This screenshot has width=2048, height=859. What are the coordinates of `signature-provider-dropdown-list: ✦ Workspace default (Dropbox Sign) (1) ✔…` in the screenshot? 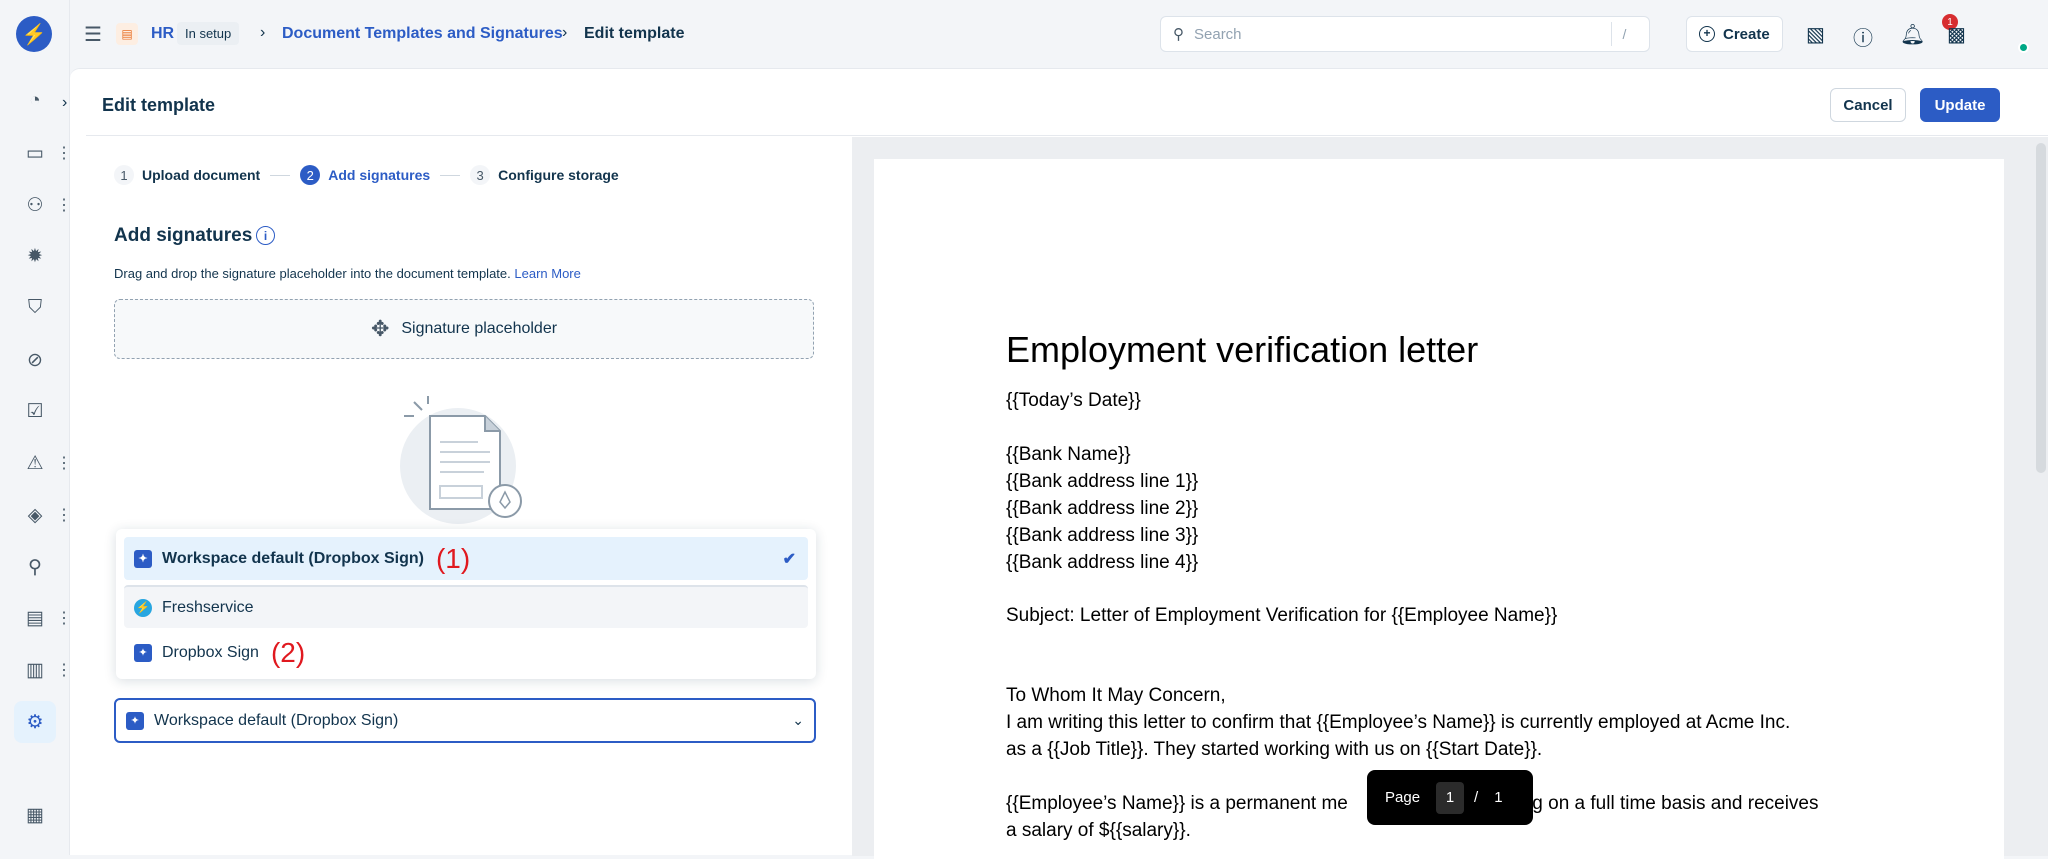 It's located at (466, 604).